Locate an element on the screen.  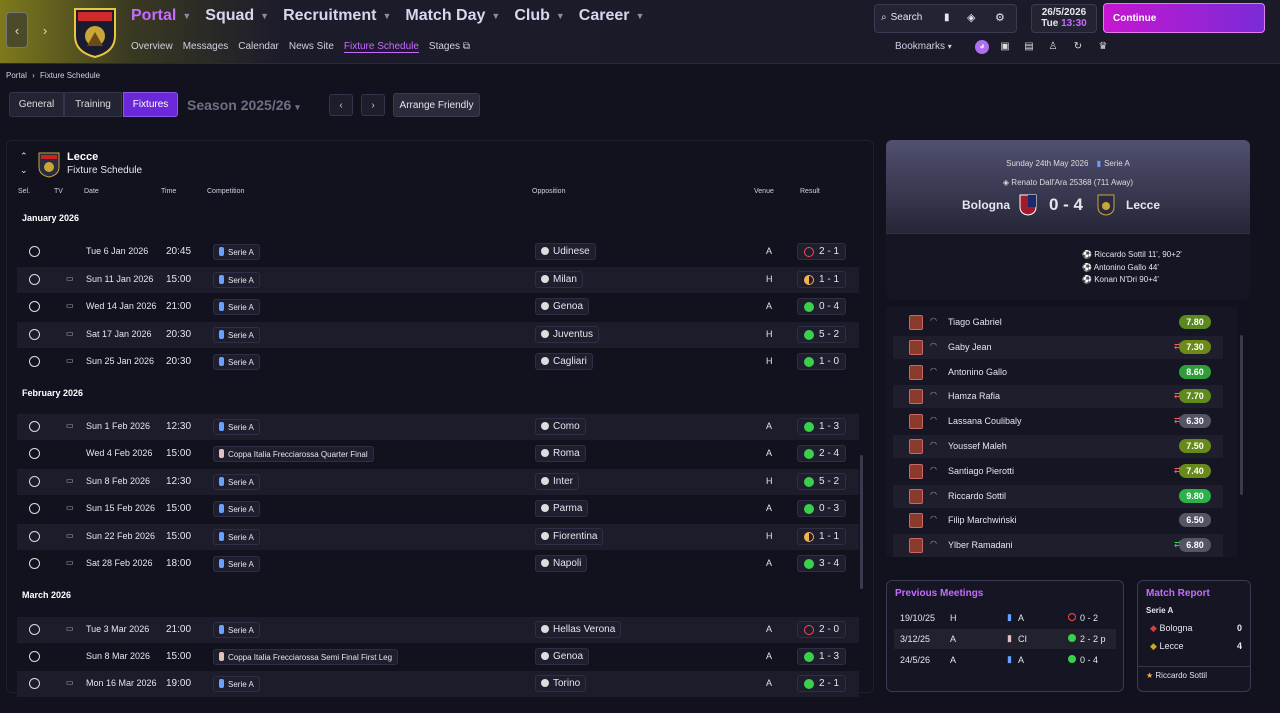
fixture-opposition: Parma is located at coordinates (562, 508).